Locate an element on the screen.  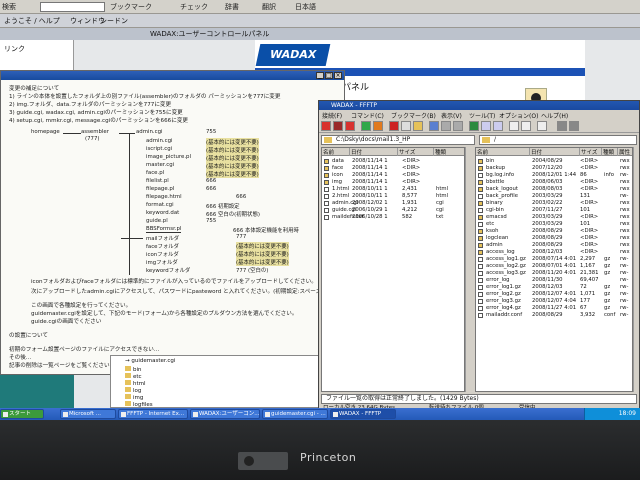
list-view-icon is located at coordinates (446, 126).